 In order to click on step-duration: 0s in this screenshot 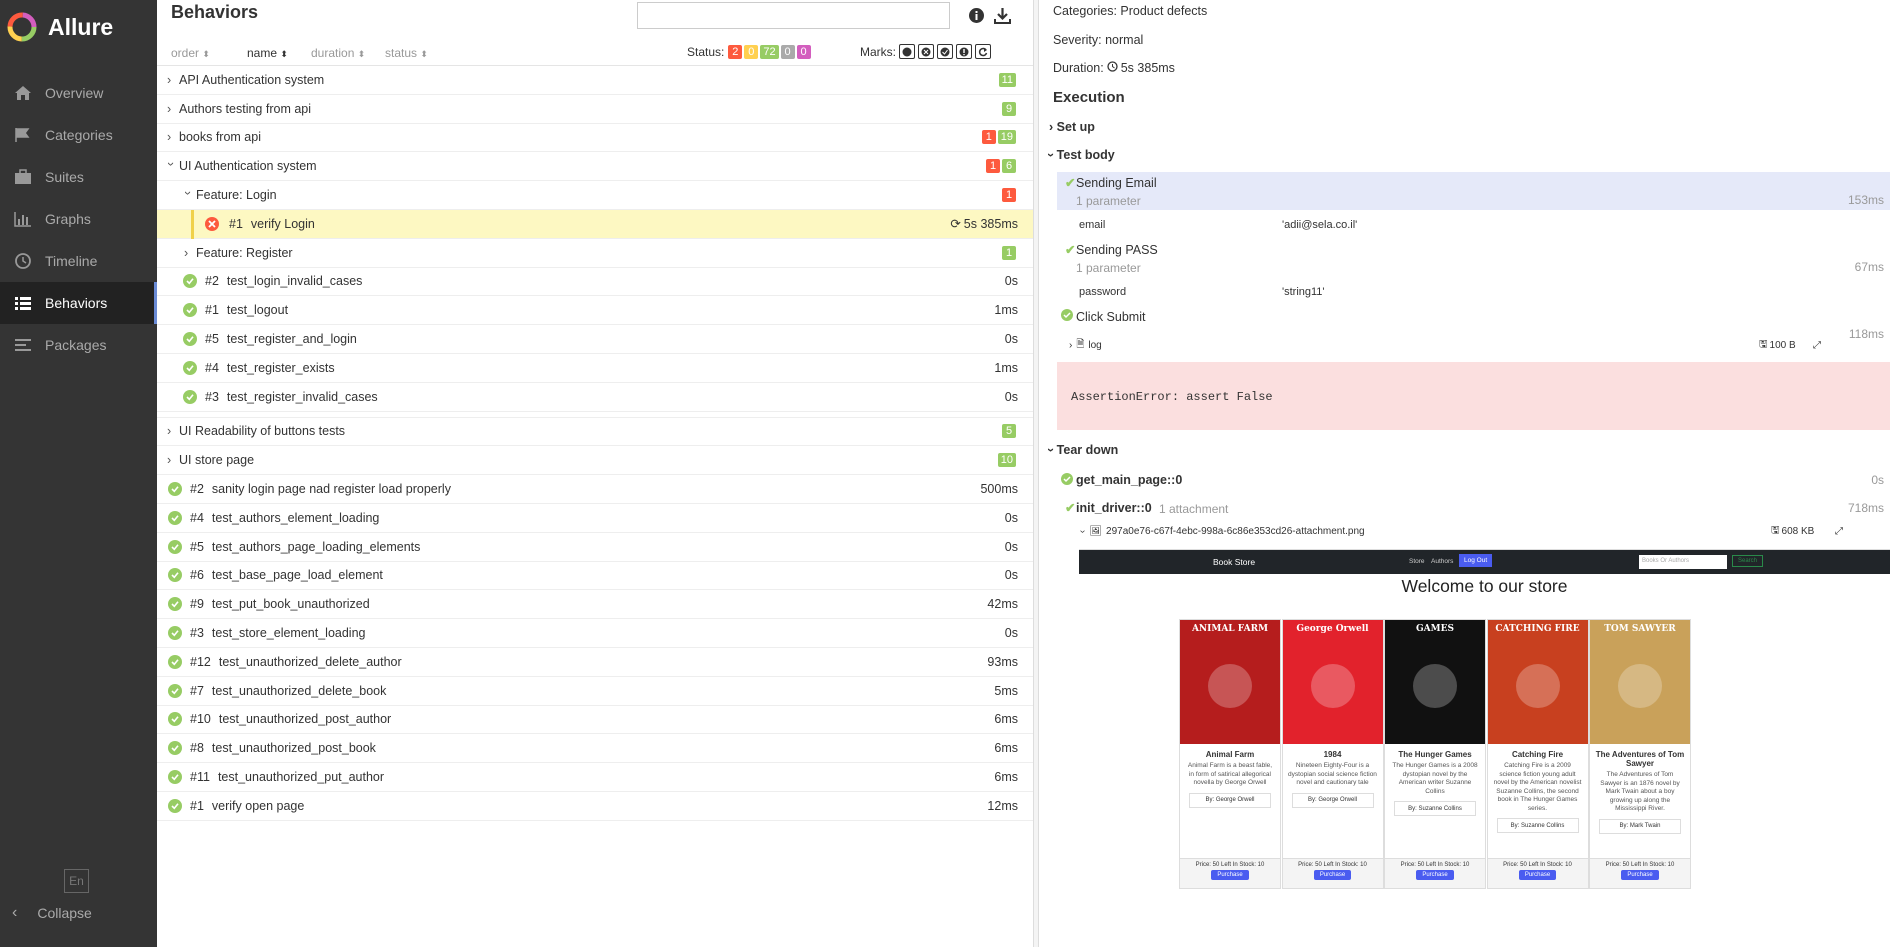, I will do `click(1877, 480)`.